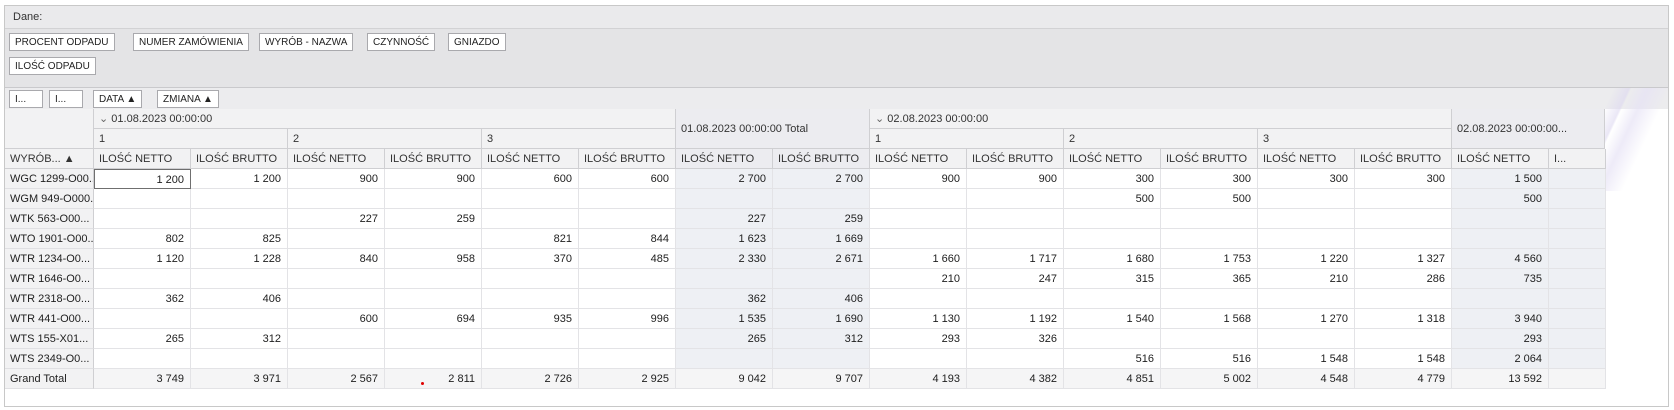 The image size is (1674, 410). What do you see at coordinates (1015, 339) in the screenshot?
I see `table-cell: 326` at bounding box center [1015, 339].